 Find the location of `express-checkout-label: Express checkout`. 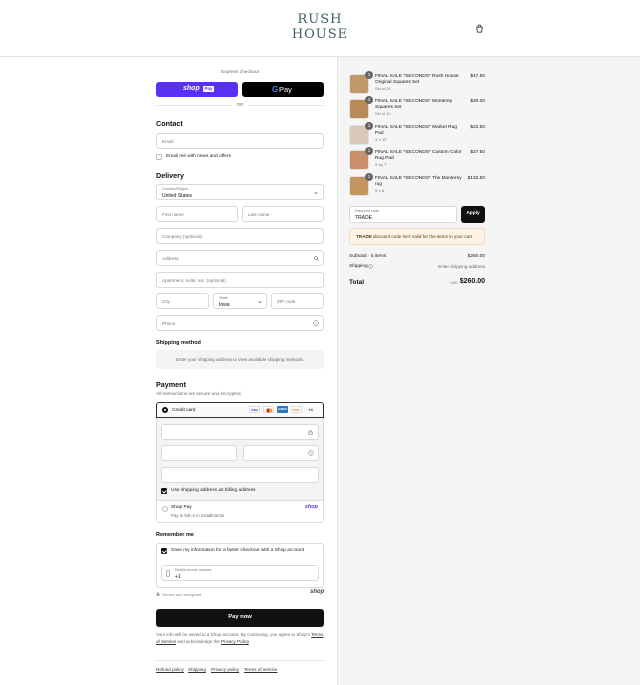

express-checkout-label: Express checkout is located at coordinates (240, 72).